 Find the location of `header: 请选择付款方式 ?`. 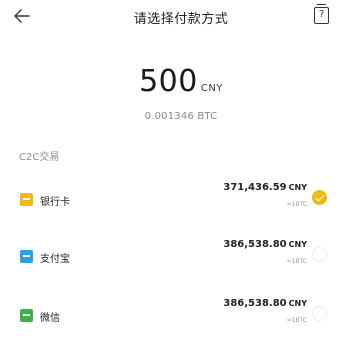

header: 请选择付款方式 ? is located at coordinates (181, 17).